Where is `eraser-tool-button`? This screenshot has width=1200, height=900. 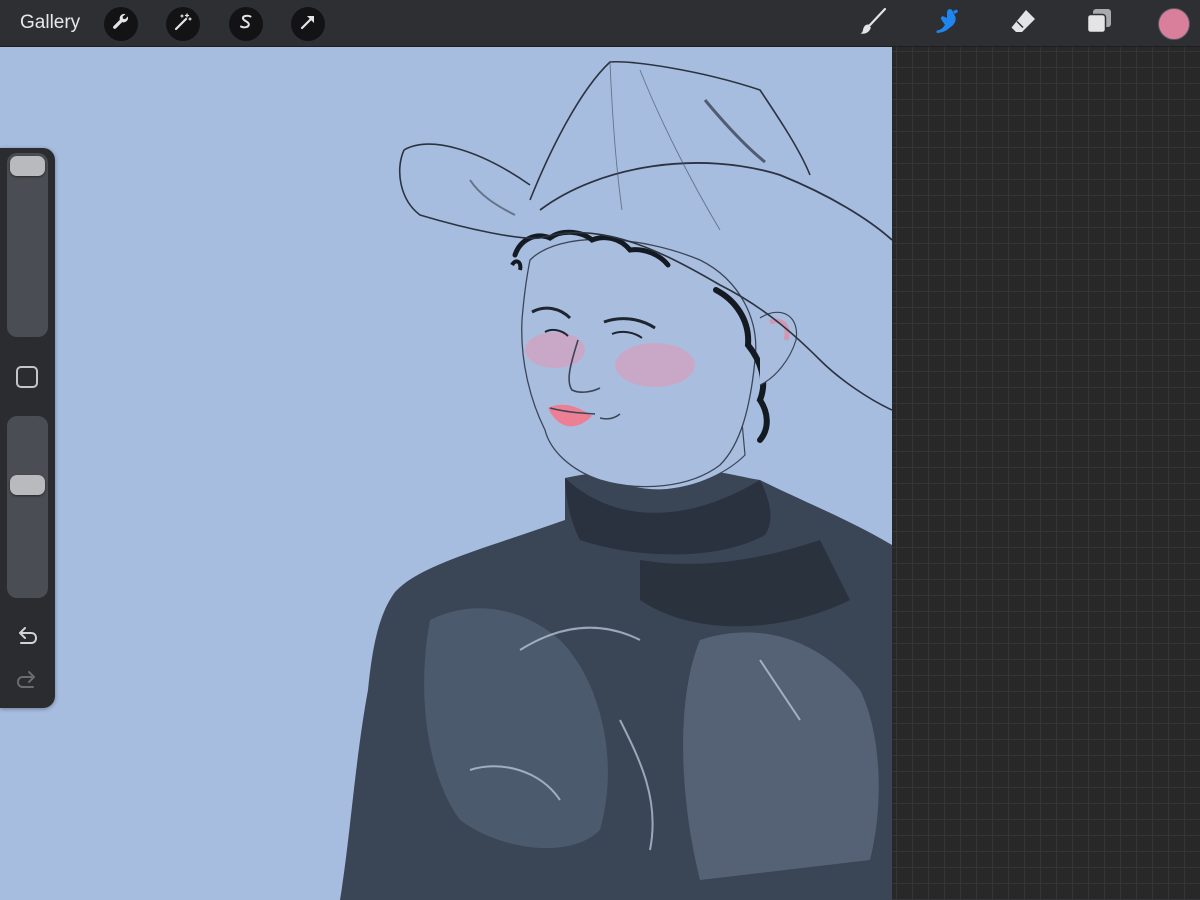
eraser-tool-button is located at coordinates (1023, 23).